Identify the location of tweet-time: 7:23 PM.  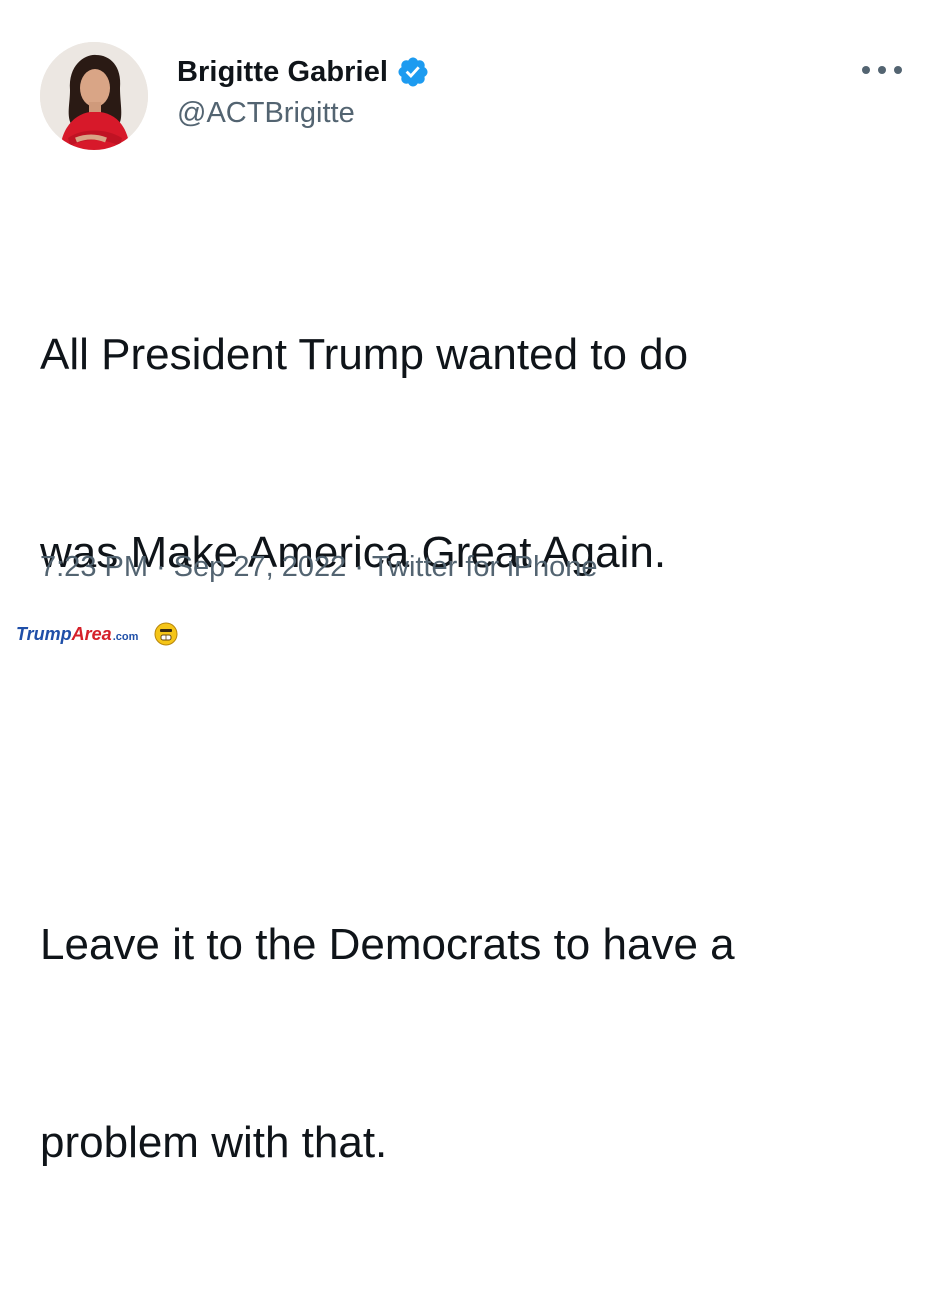
(94, 567).